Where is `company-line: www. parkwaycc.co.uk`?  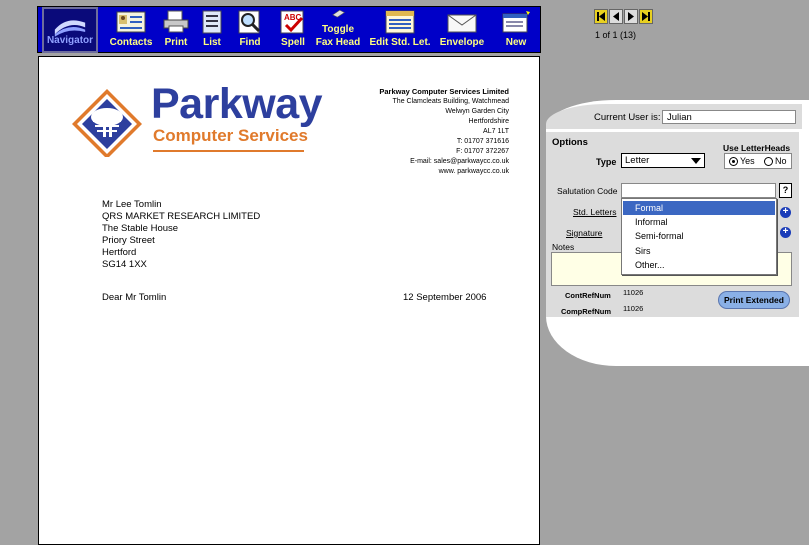 company-line: www. parkwaycc.co.uk is located at coordinates (473, 171).